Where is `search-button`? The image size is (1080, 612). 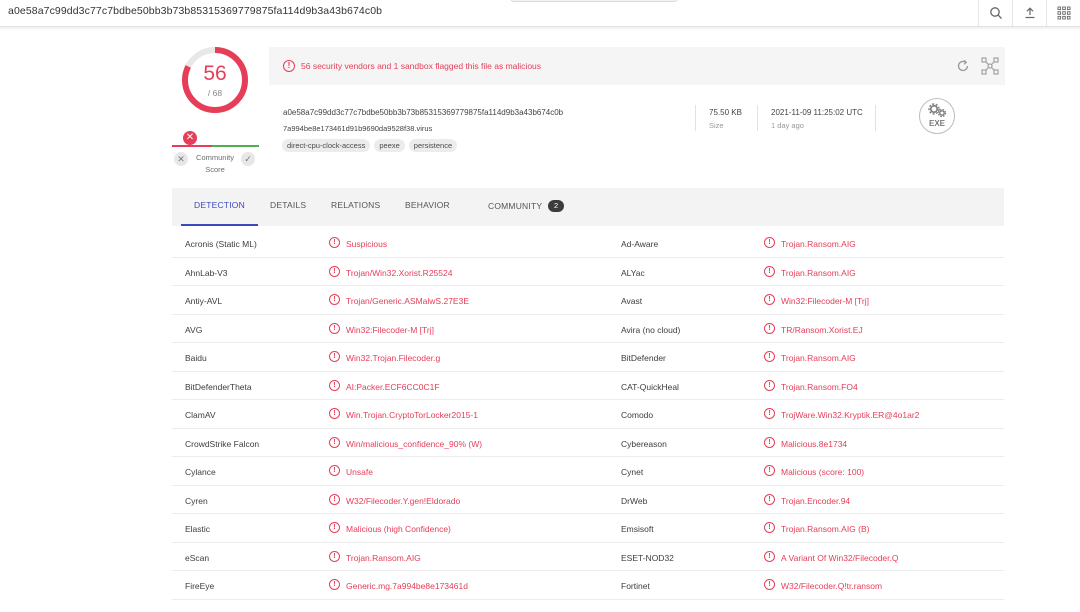
search-button is located at coordinates (995, 13).